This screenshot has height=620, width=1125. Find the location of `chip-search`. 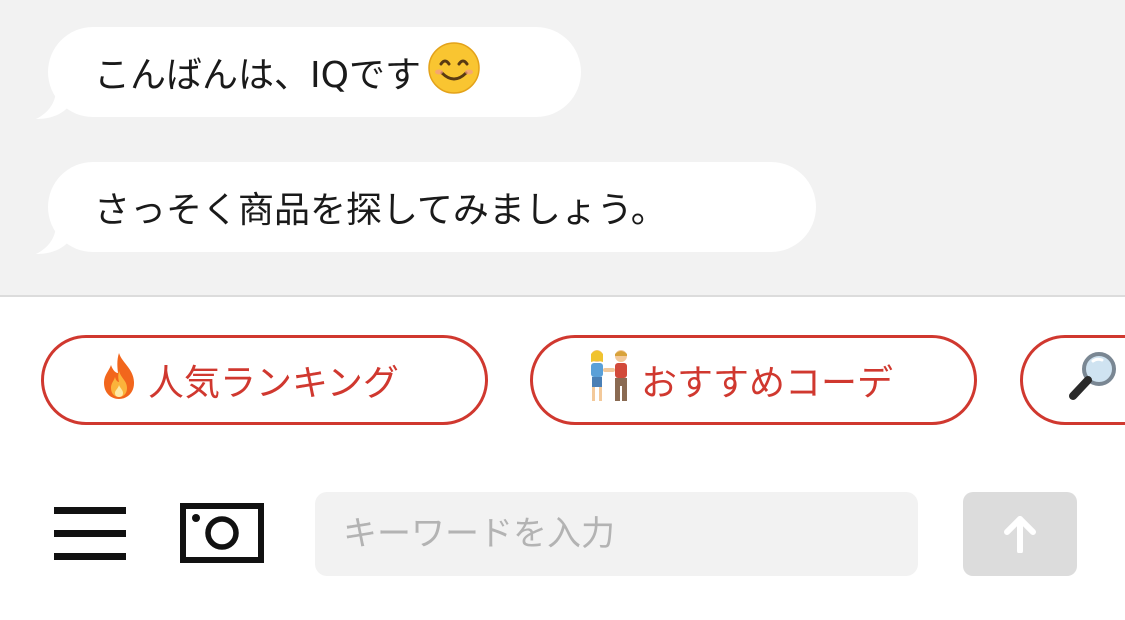

chip-search is located at coordinates (1072, 380).